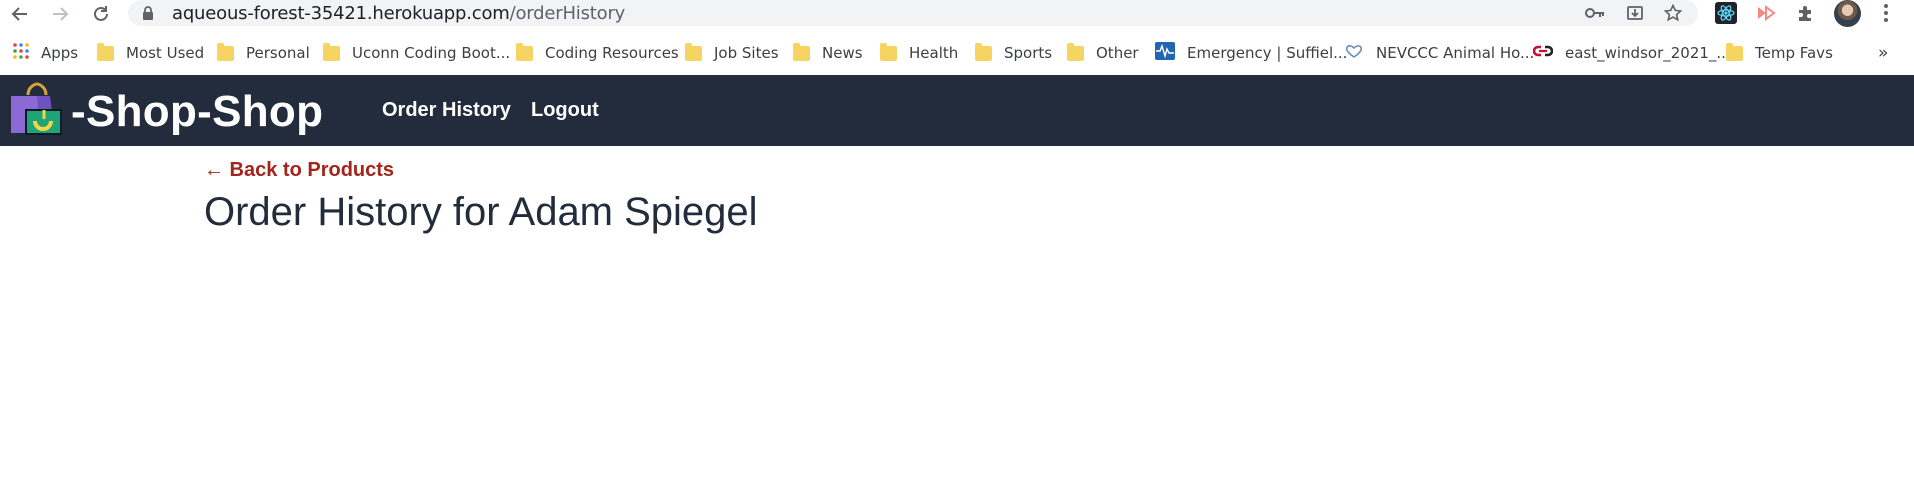  What do you see at coordinates (1028, 53) in the screenshot?
I see `bookmark-label: Sports` at bounding box center [1028, 53].